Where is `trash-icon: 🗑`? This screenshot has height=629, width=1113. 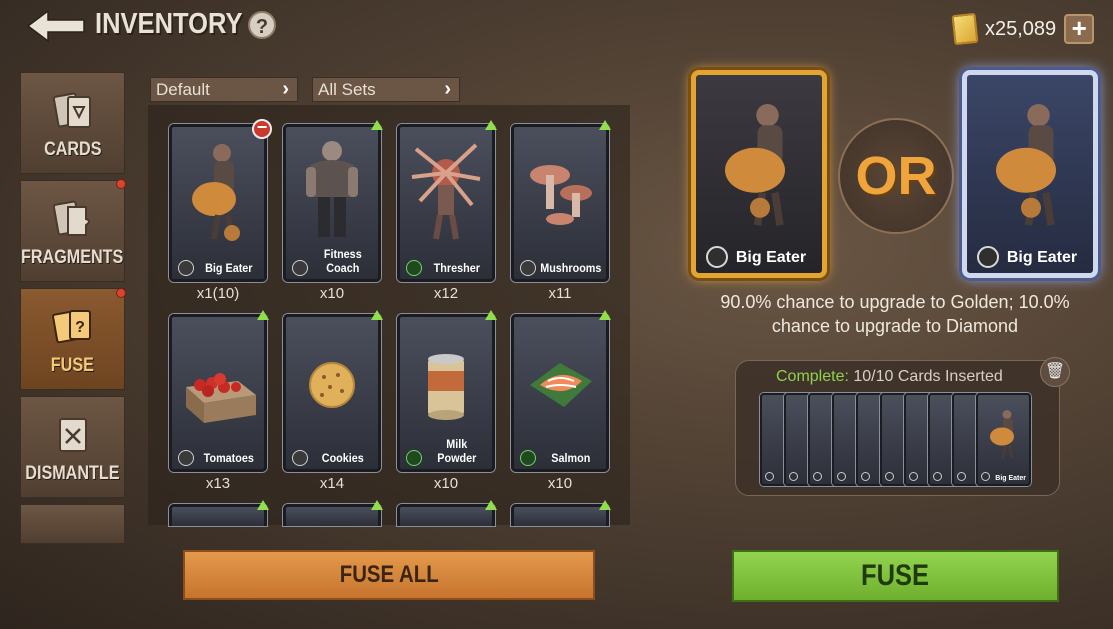 trash-icon: 🗑 is located at coordinates (1055, 372).